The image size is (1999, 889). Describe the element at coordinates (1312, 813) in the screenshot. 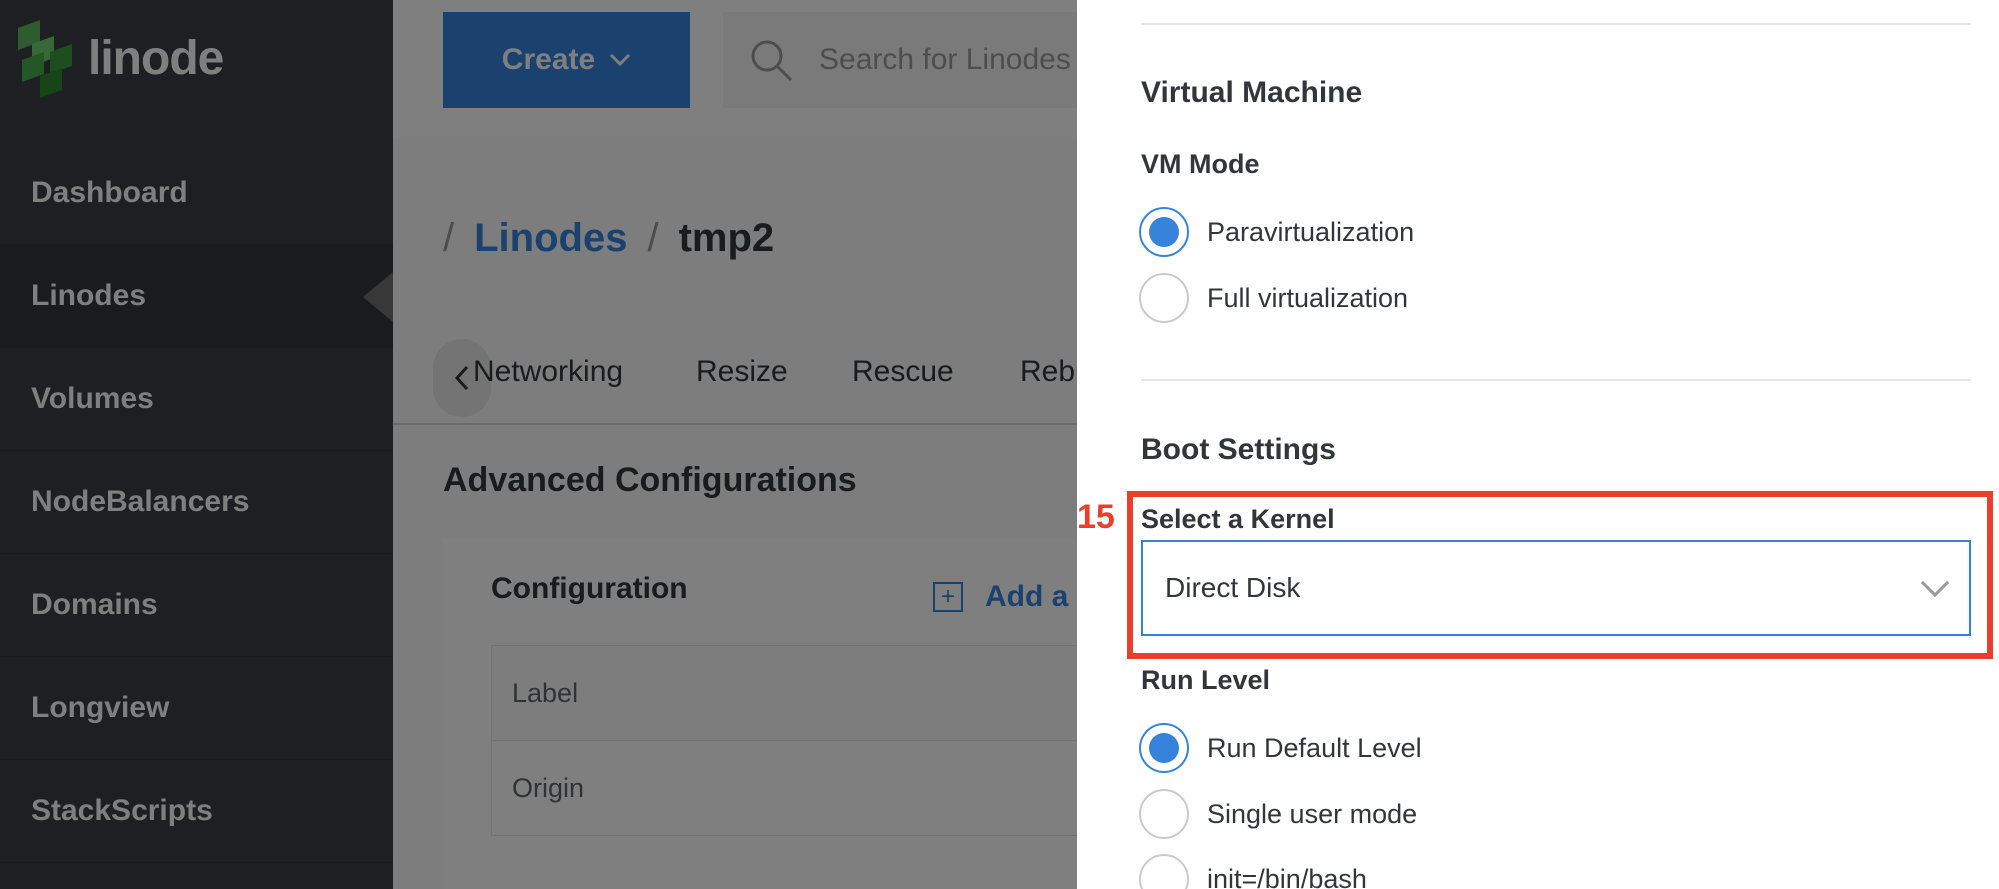

I see `radio-label: Single user mode` at that location.